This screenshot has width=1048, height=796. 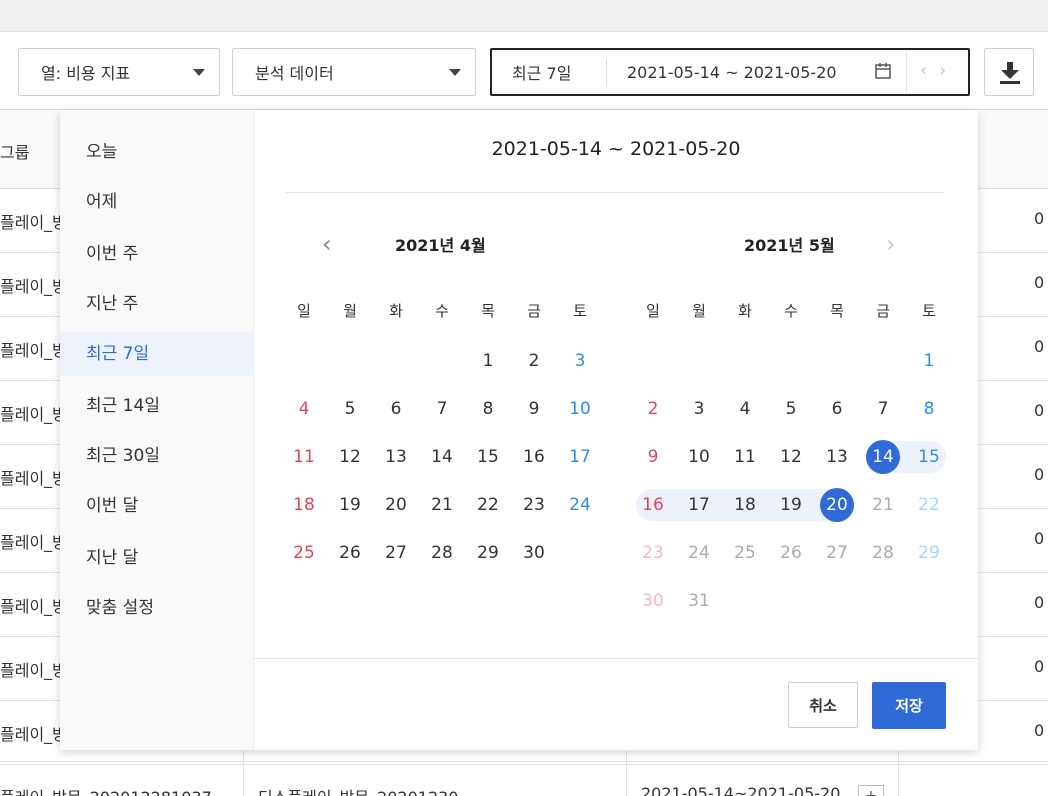 I want to click on table-cell: 플레이_방, so click(x=33, y=478).